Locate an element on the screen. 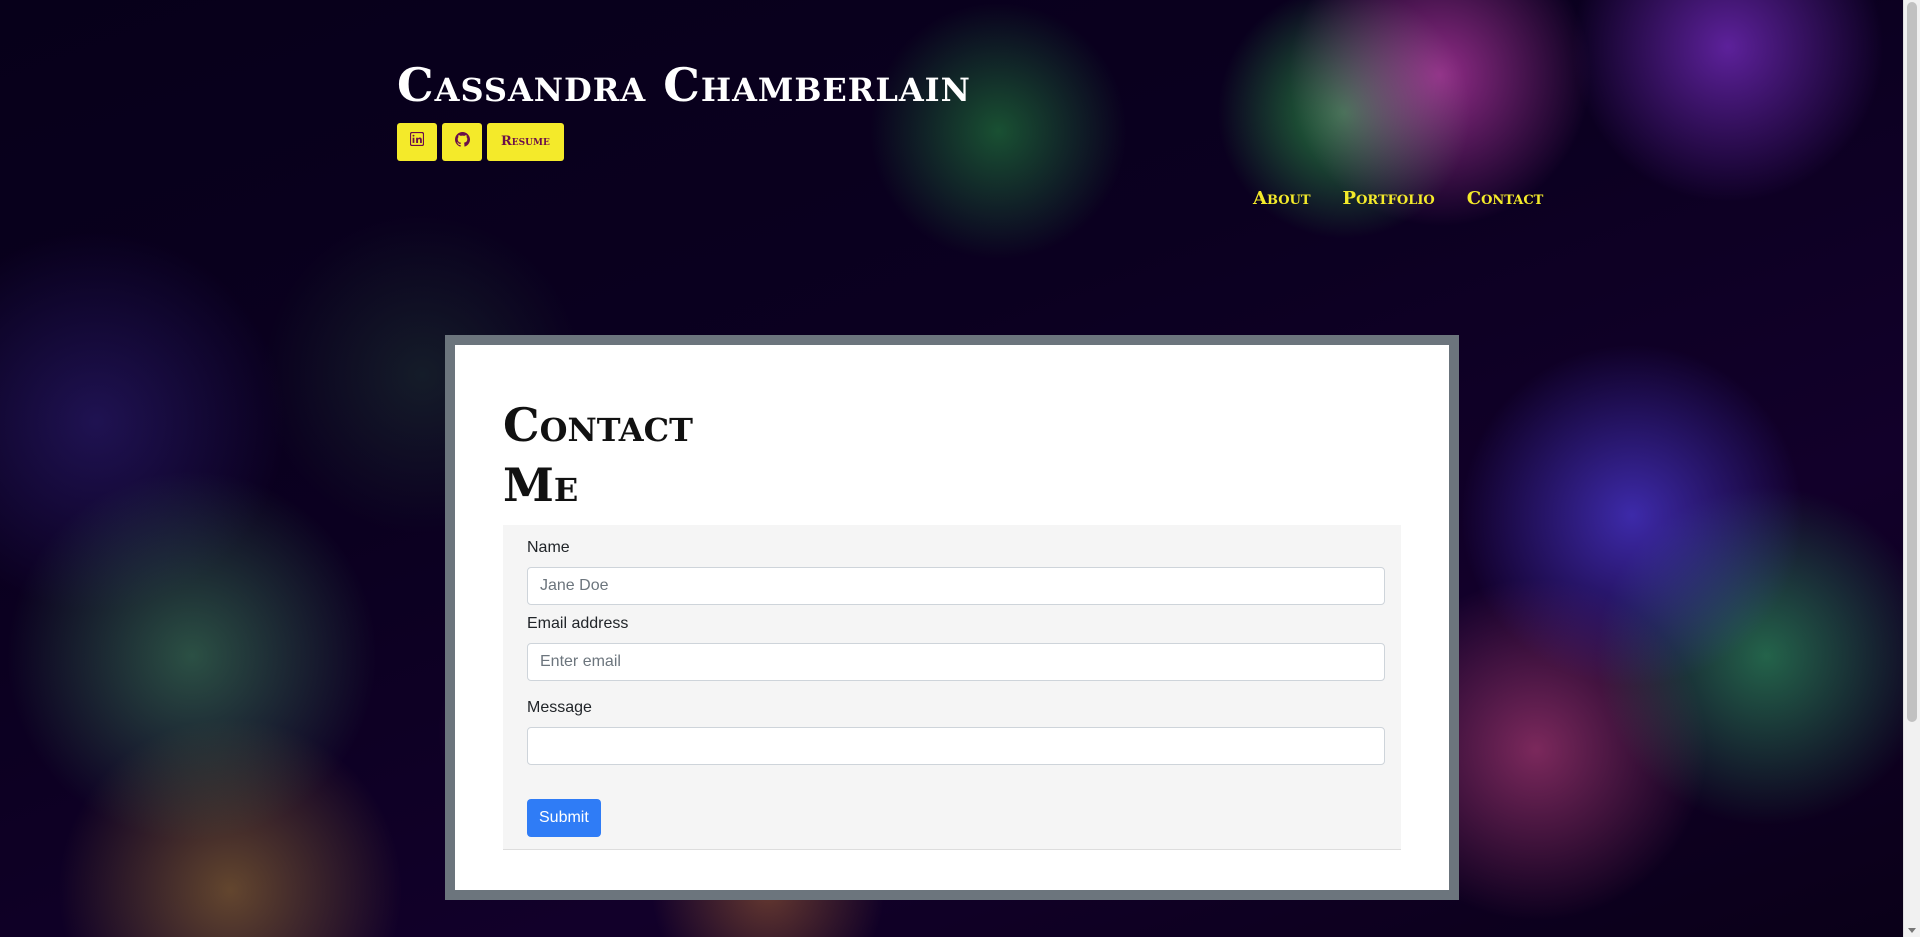 This screenshot has width=1920, height=937. linkedin-icon is located at coordinates (417, 141).